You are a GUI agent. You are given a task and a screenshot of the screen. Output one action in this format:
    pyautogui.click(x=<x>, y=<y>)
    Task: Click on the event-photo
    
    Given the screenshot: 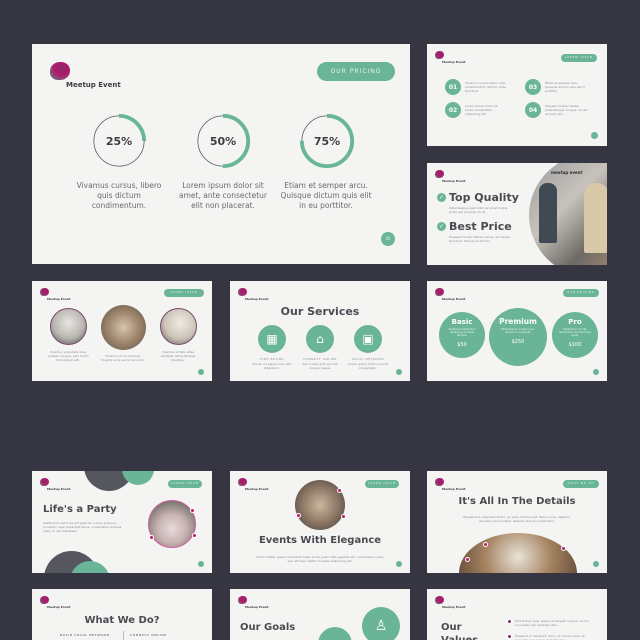 What is the action you would take?
    pyautogui.click(x=178, y=326)
    